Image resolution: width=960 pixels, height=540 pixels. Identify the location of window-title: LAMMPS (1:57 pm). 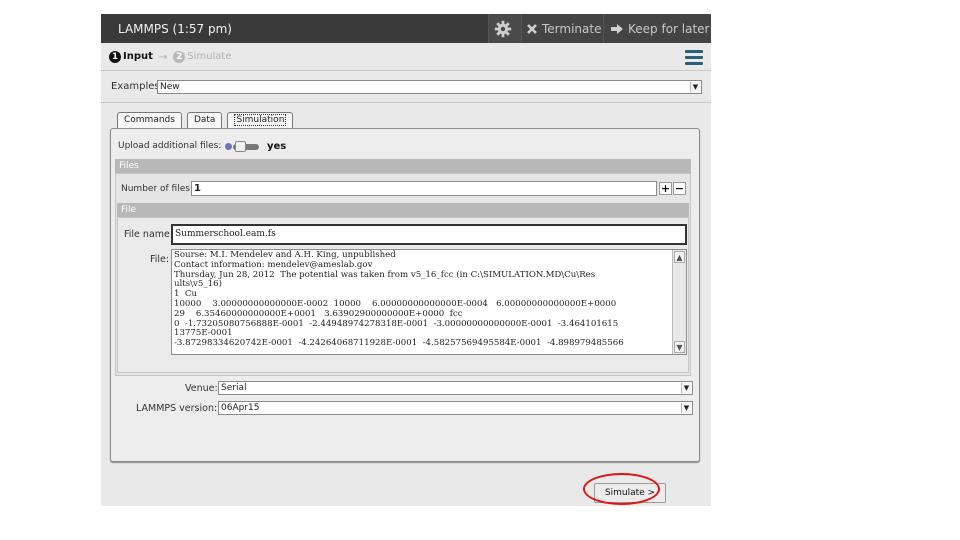
(175, 29).